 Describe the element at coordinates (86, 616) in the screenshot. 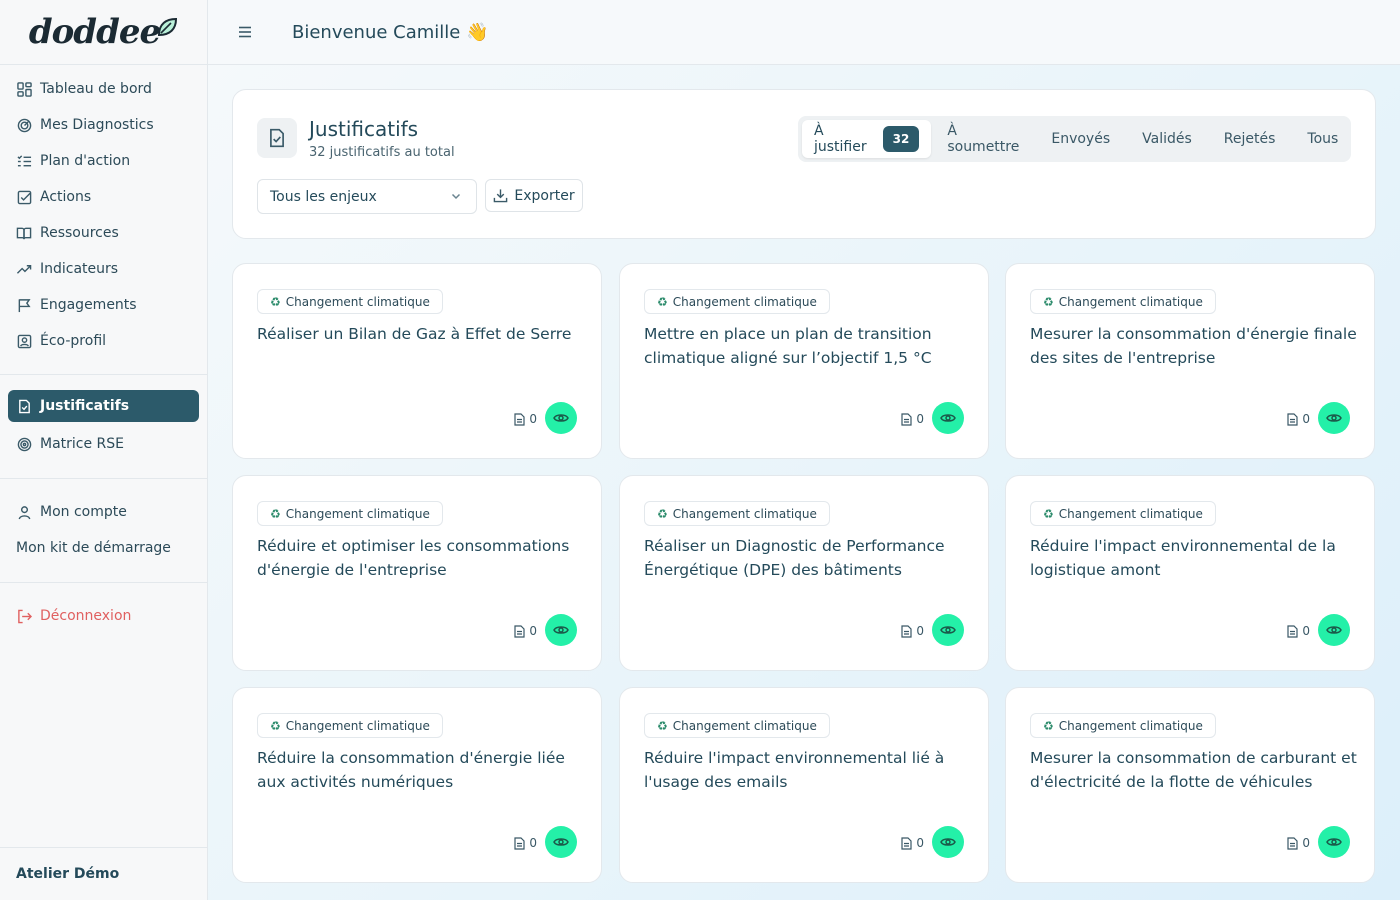

I see `logout-label: Déconnexion` at that location.